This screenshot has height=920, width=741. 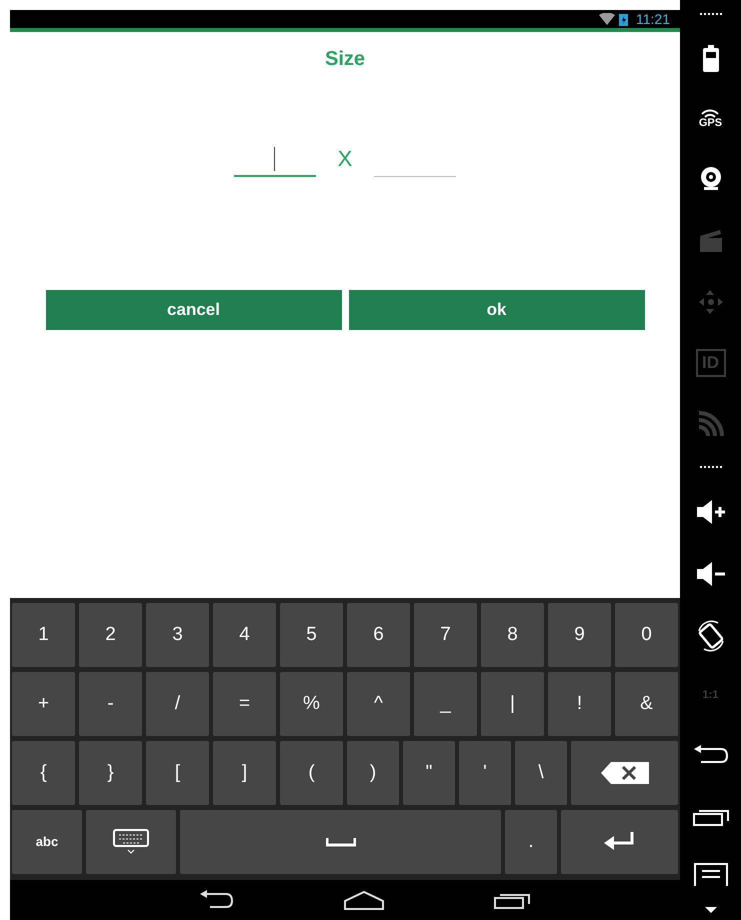 What do you see at coordinates (711, 636) in the screenshot?
I see `rotate-icon` at bounding box center [711, 636].